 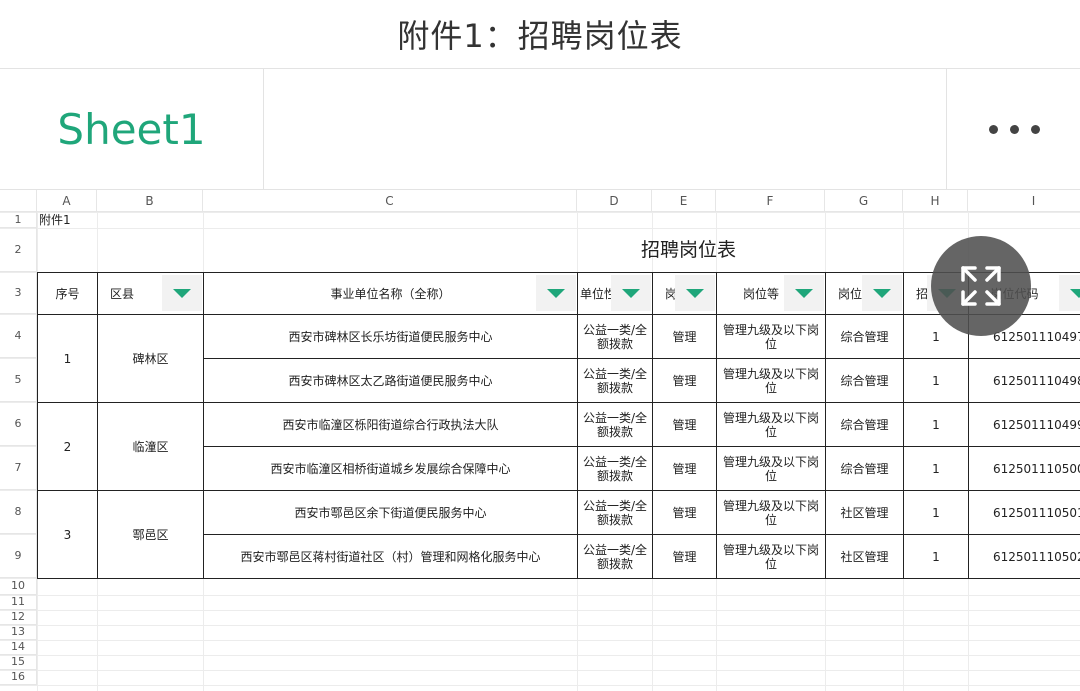 I want to click on row-header-11: 11, so click(x=18, y=602).